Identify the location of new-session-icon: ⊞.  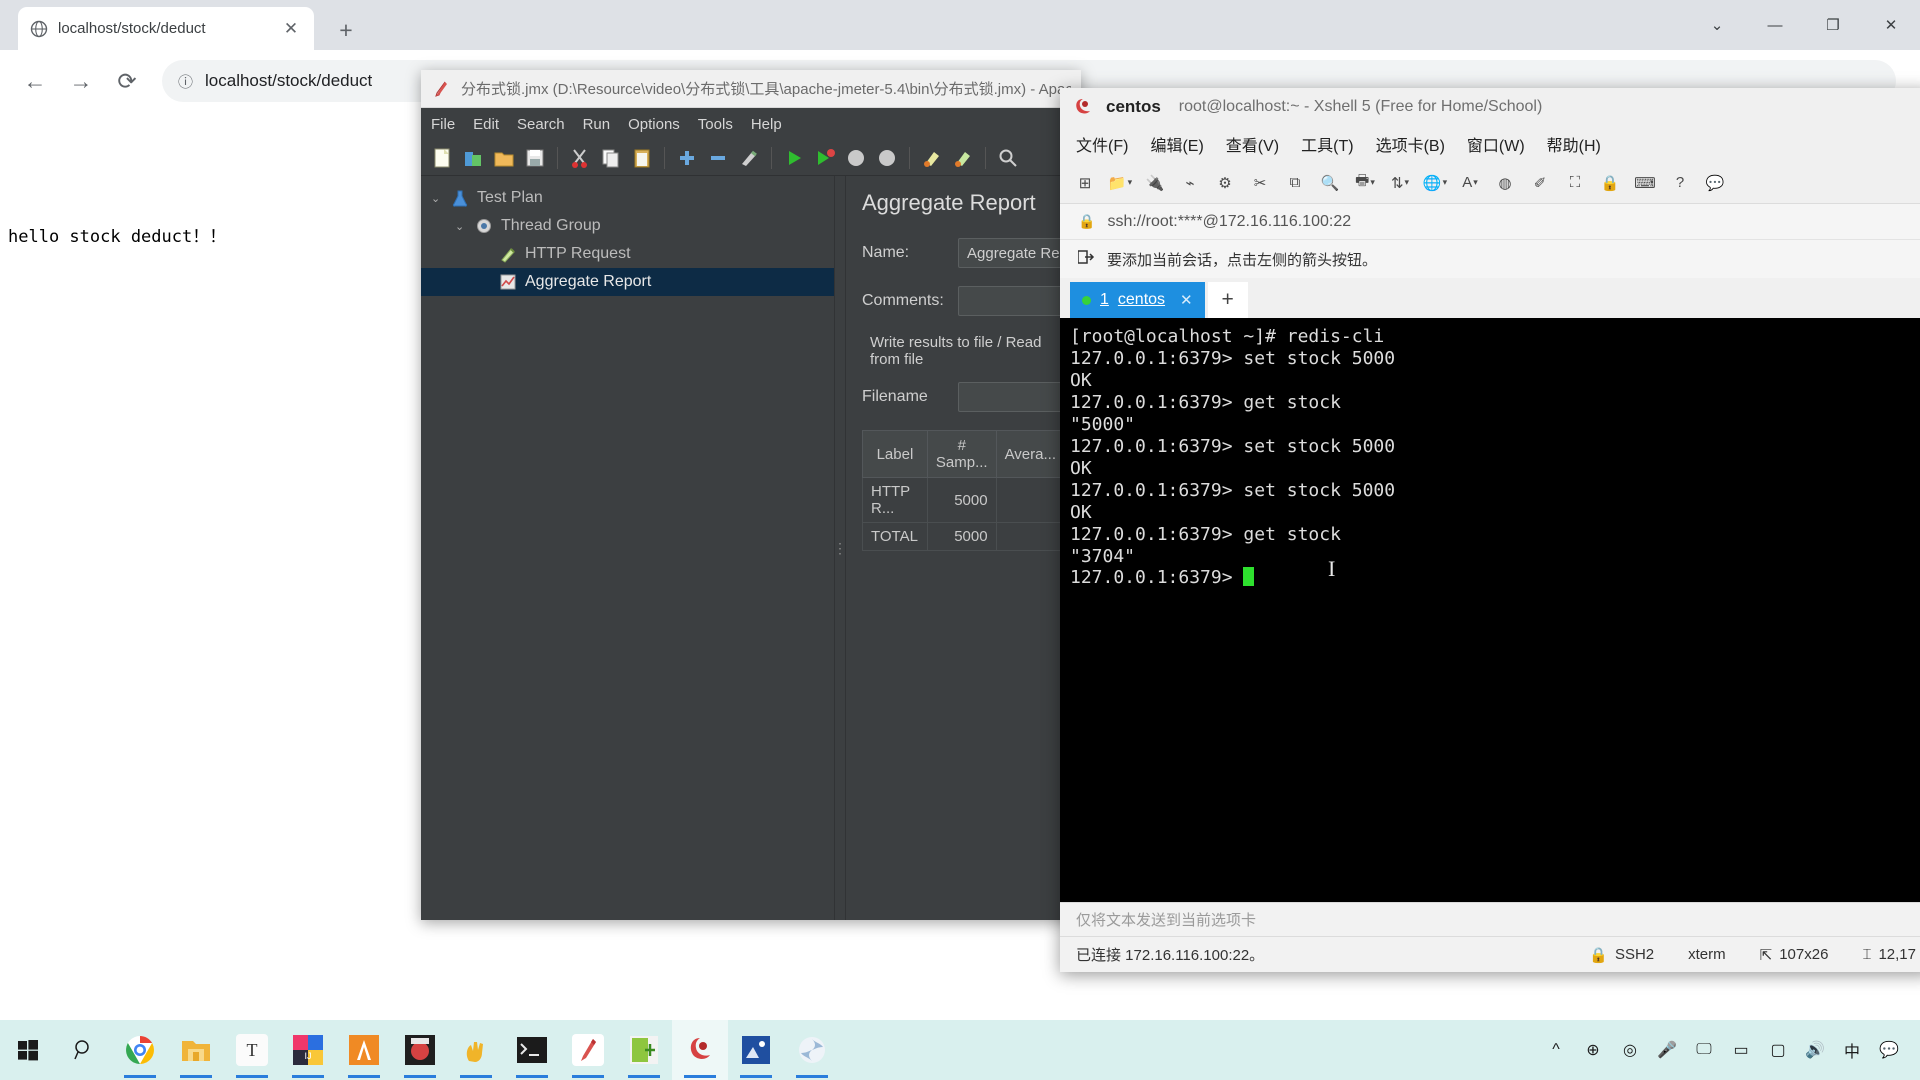
(1085, 183).